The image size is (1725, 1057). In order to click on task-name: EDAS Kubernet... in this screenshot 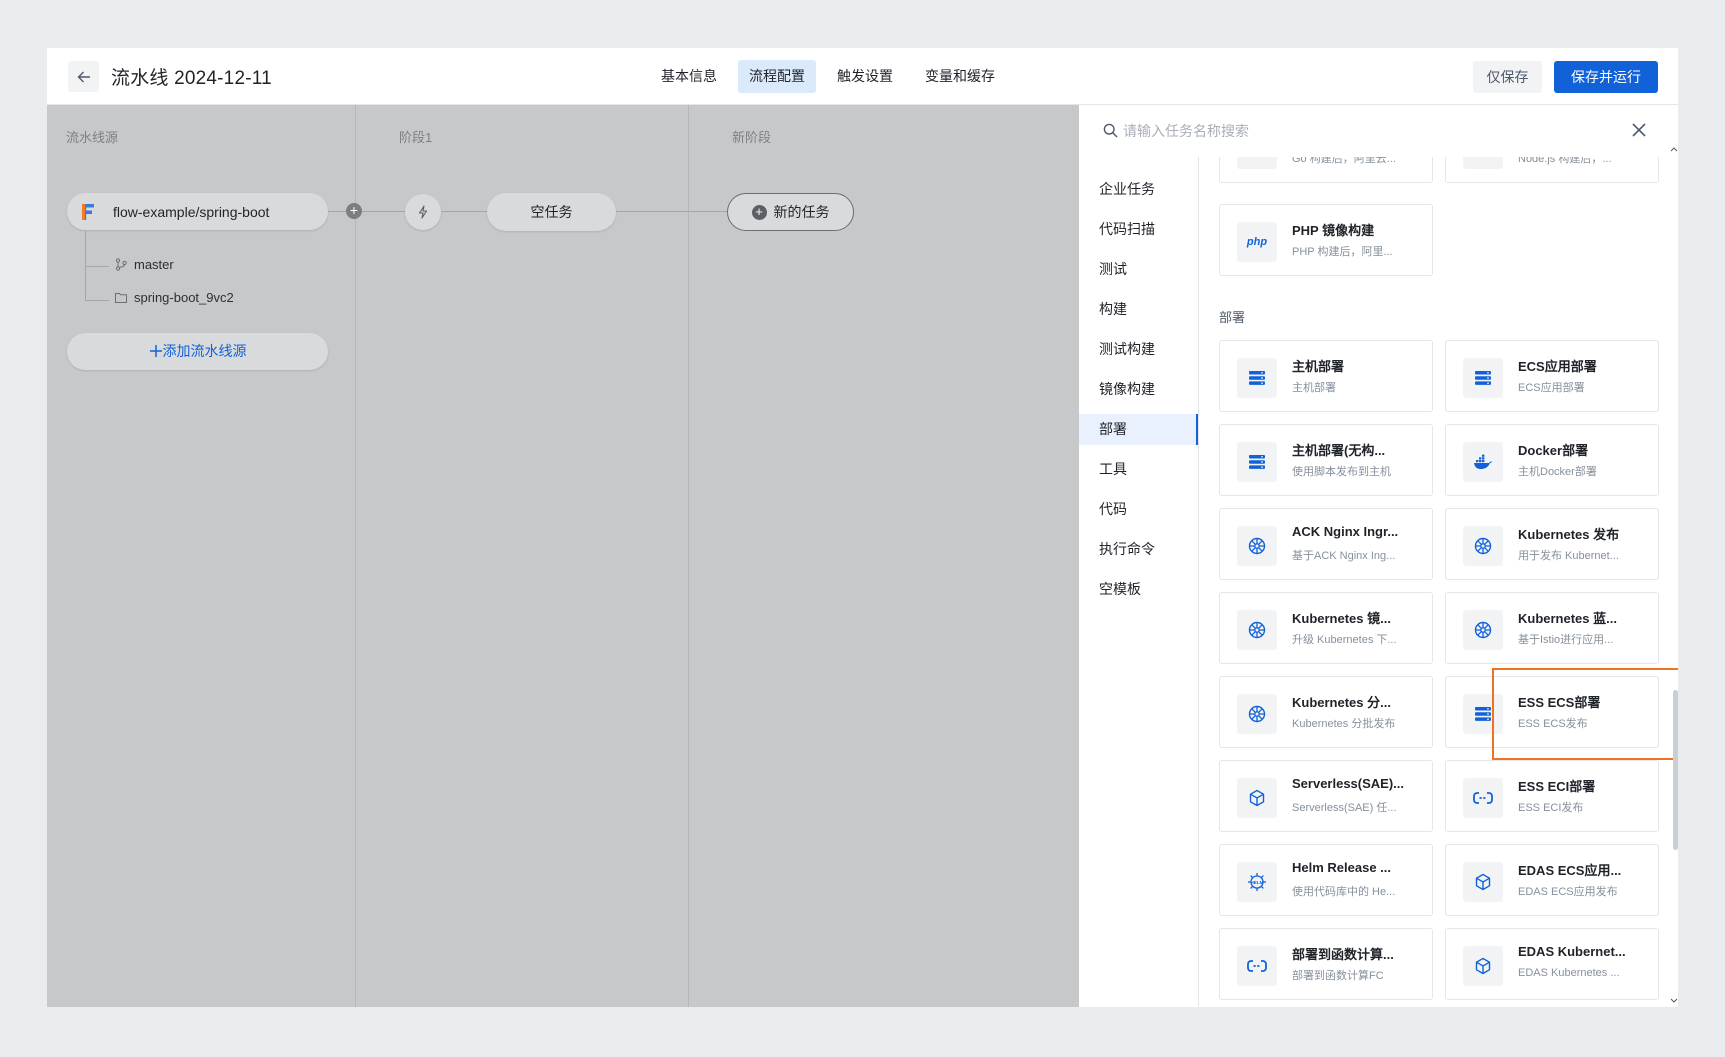, I will do `click(1572, 951)`.